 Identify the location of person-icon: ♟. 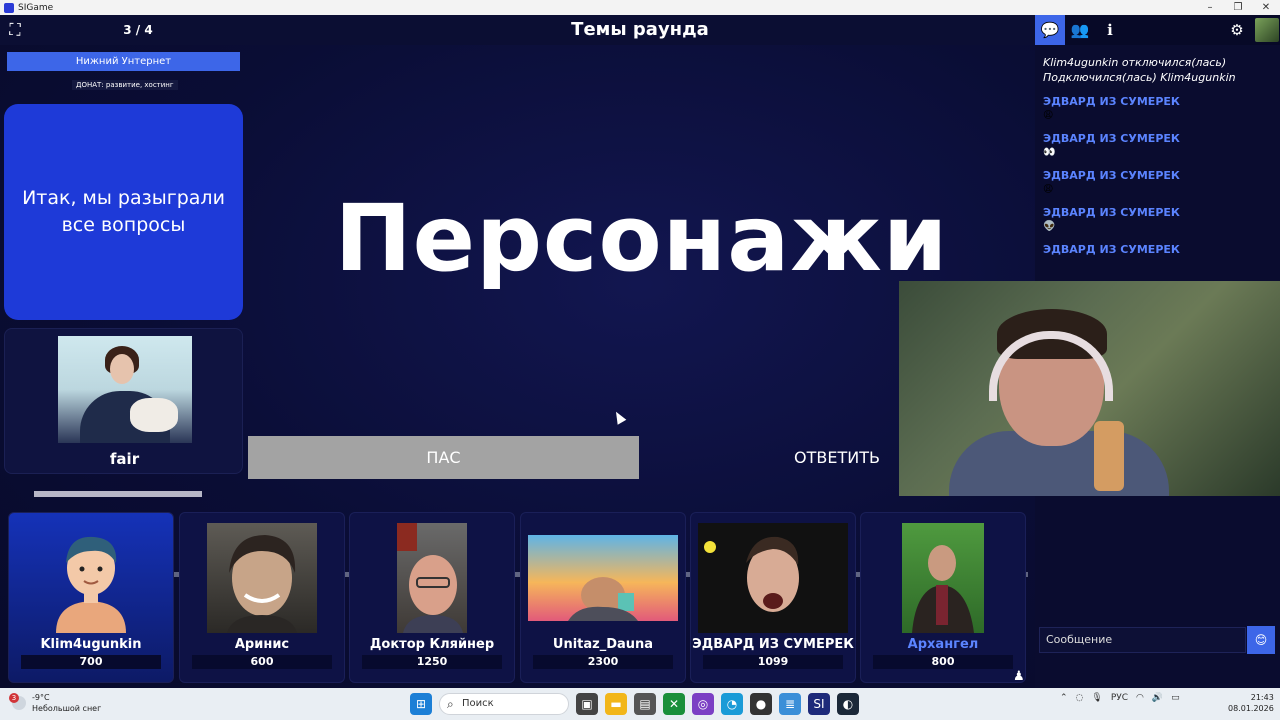
(1019, 676).